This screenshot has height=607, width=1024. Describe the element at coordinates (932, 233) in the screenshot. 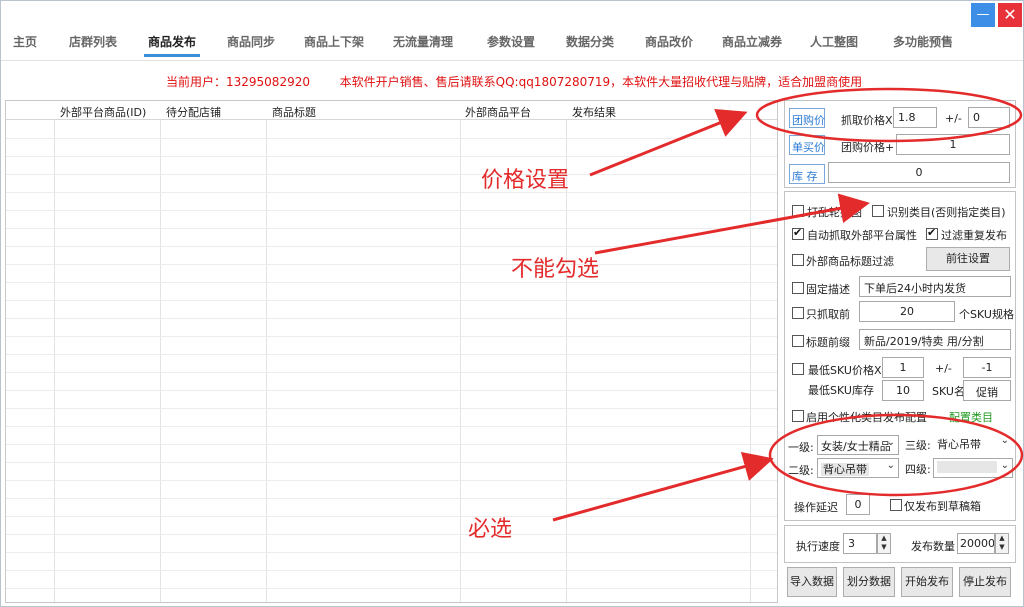

I see `filter-dup-checkbox` at that location.